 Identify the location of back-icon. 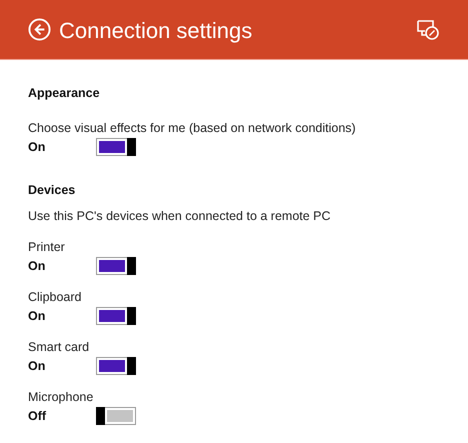
(39, 29).